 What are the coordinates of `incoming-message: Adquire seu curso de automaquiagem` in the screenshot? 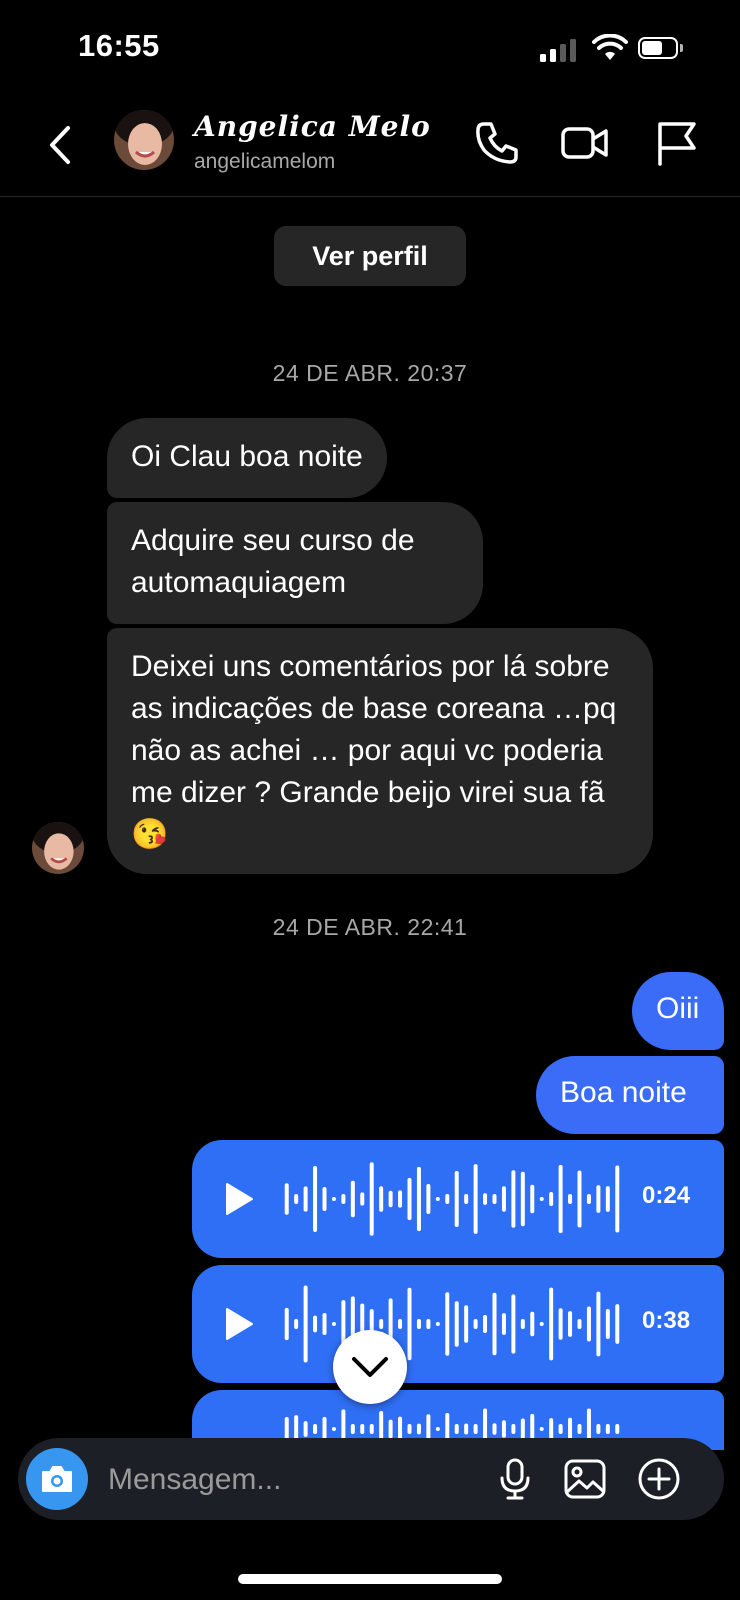 It's located at (295, 563).